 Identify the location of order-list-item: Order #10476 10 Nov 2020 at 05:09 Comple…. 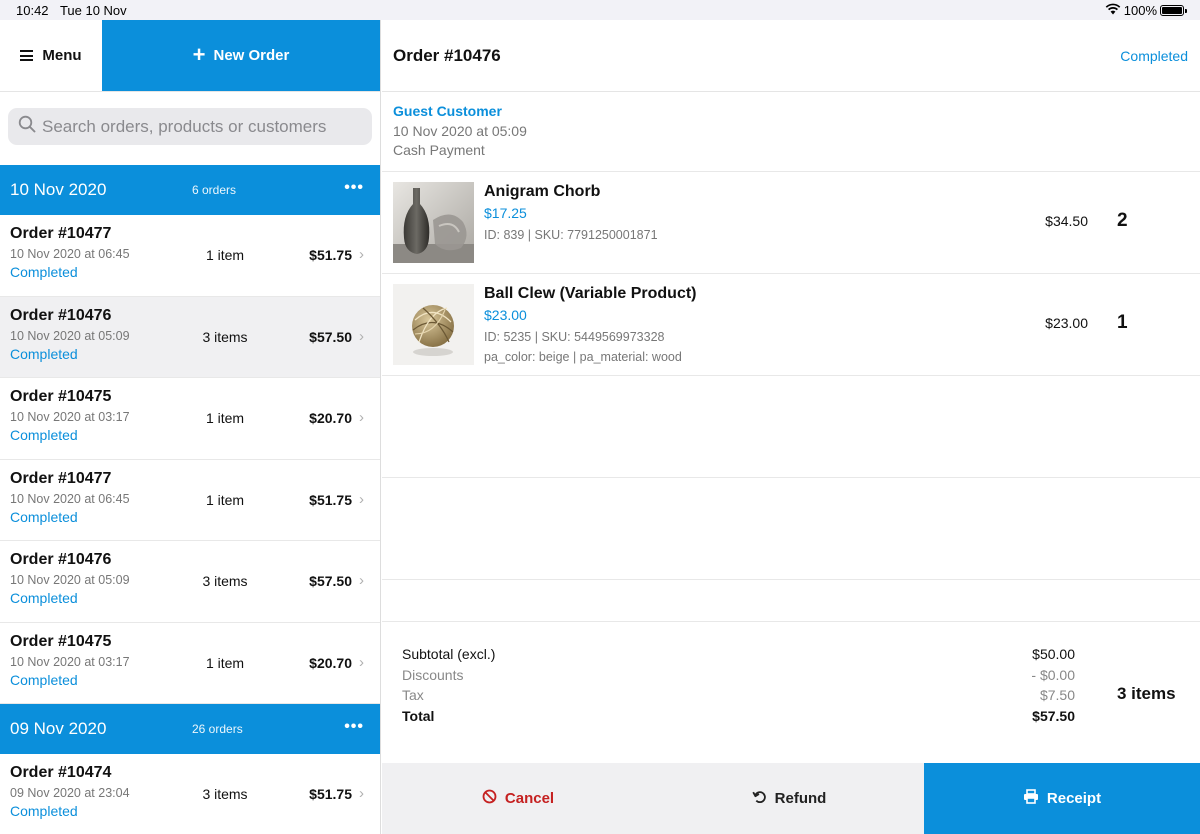
(190, 582).